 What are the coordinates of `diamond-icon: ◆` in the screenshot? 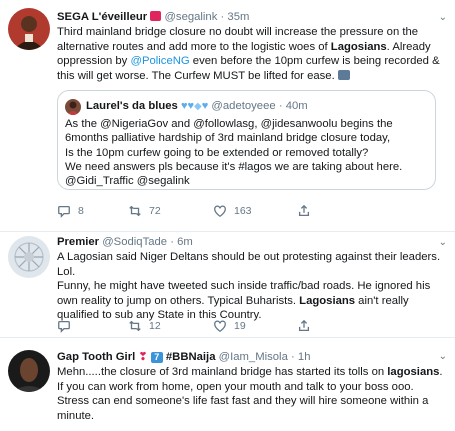 It's located at (198, 106).